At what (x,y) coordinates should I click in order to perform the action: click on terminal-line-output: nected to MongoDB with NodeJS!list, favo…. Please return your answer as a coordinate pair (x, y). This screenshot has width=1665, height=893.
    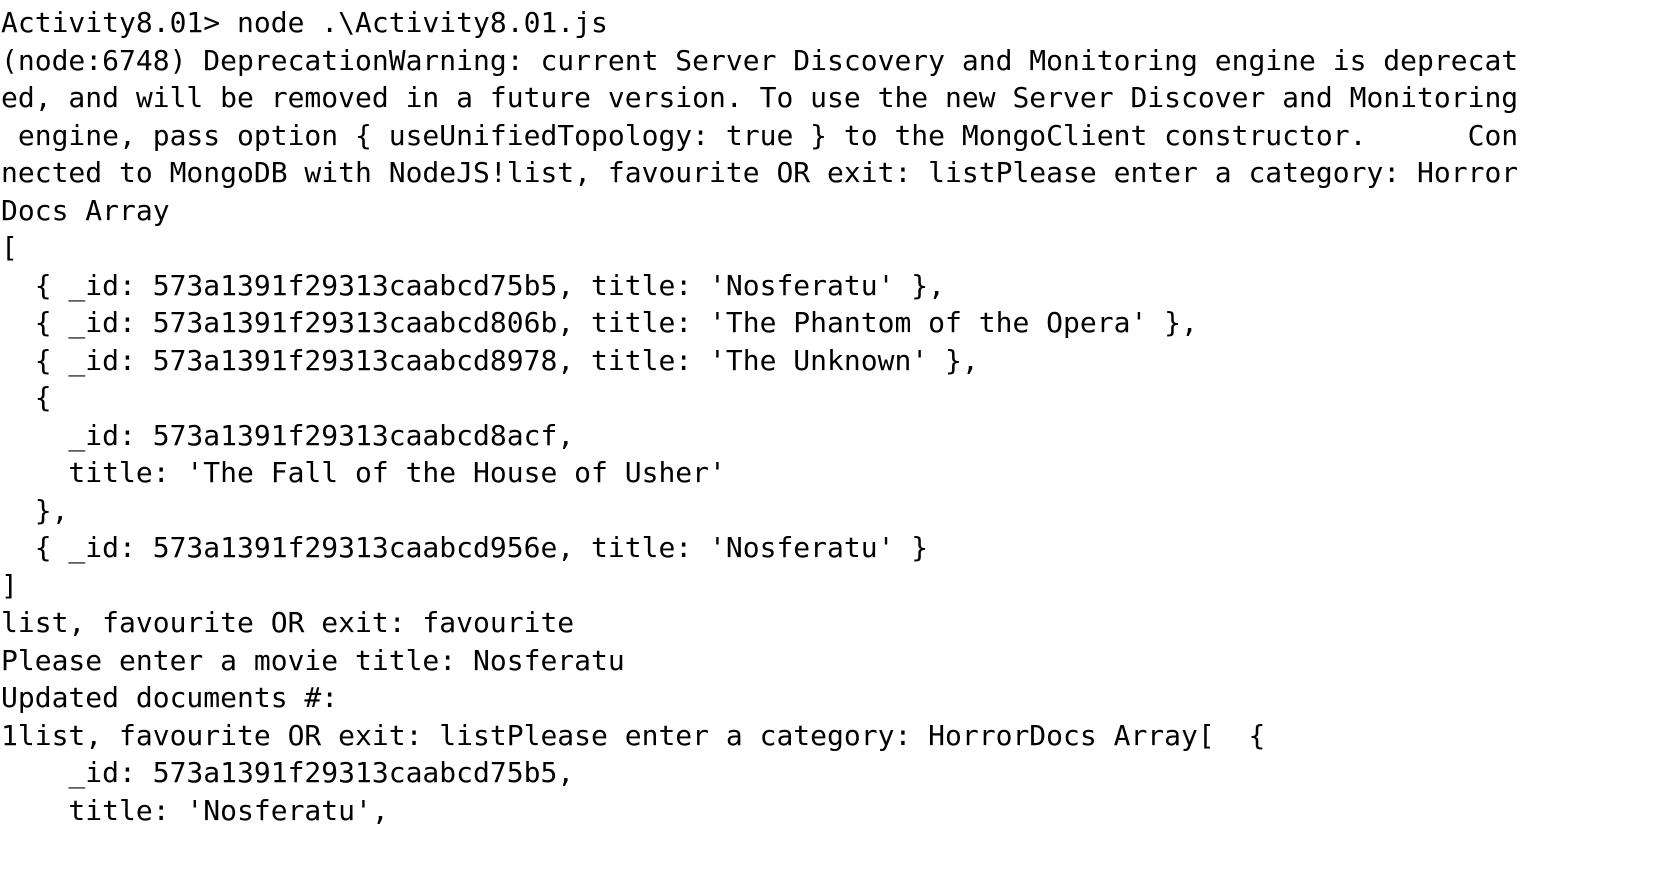
    Looking at the image, I should click on (760, 172).